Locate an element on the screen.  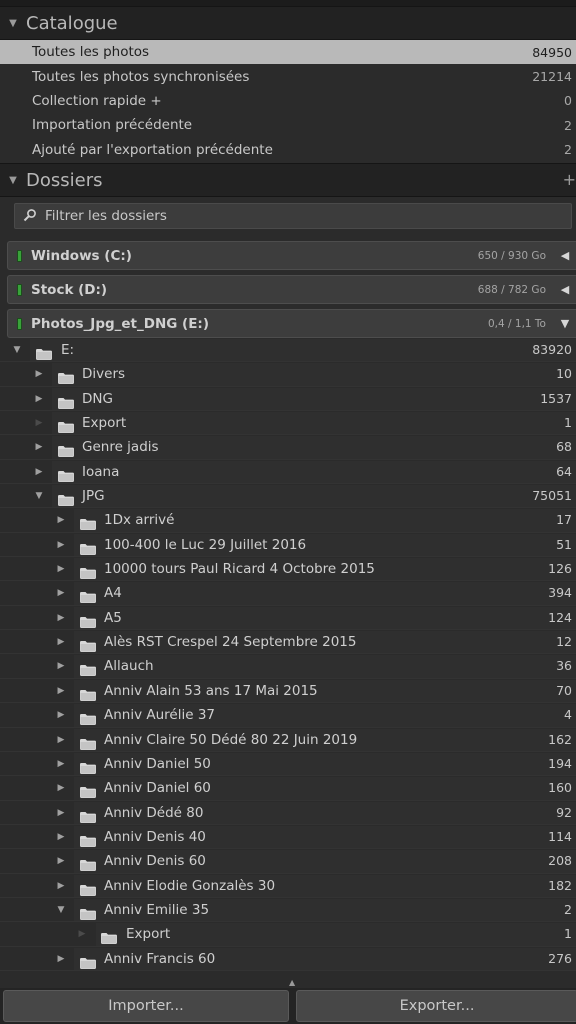
folder-filter-input: Filtrer les dossiers is located at coordinates (293, 216).